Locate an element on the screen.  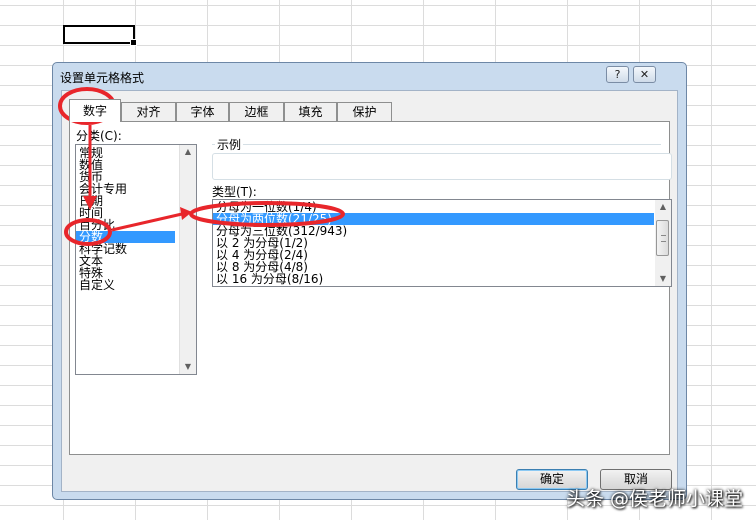
sample-divider is located at coordinates (436, 144).